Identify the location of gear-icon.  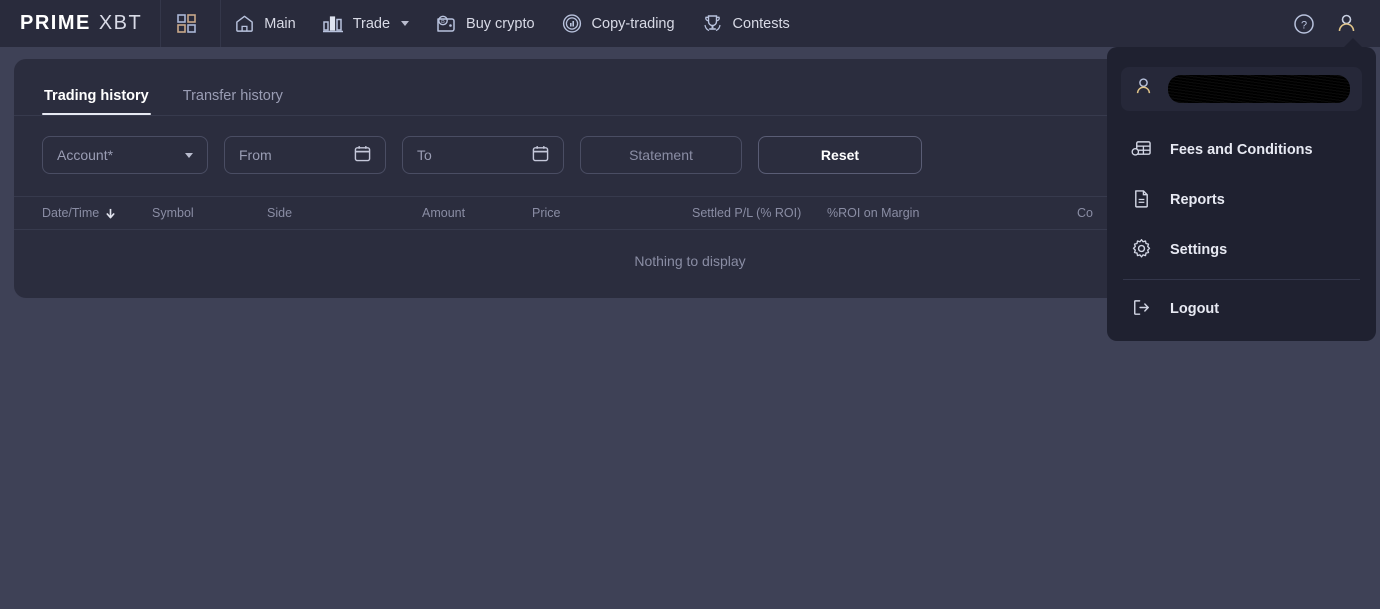
(1141, 250).